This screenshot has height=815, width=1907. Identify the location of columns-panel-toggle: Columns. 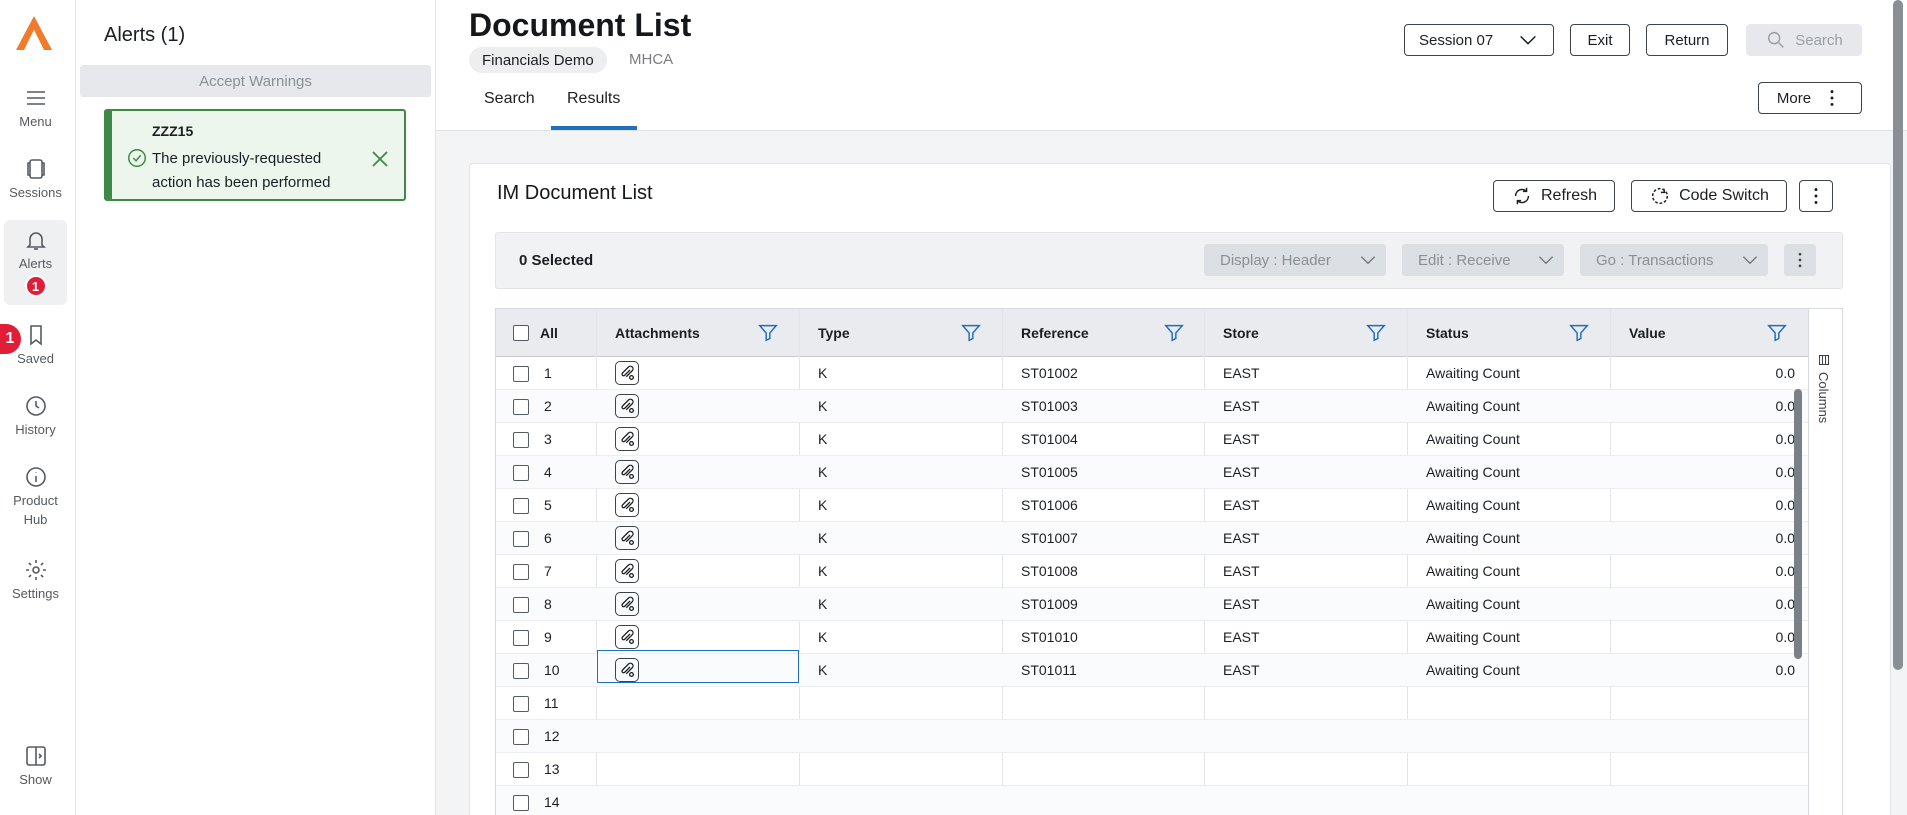
(1825, 562).